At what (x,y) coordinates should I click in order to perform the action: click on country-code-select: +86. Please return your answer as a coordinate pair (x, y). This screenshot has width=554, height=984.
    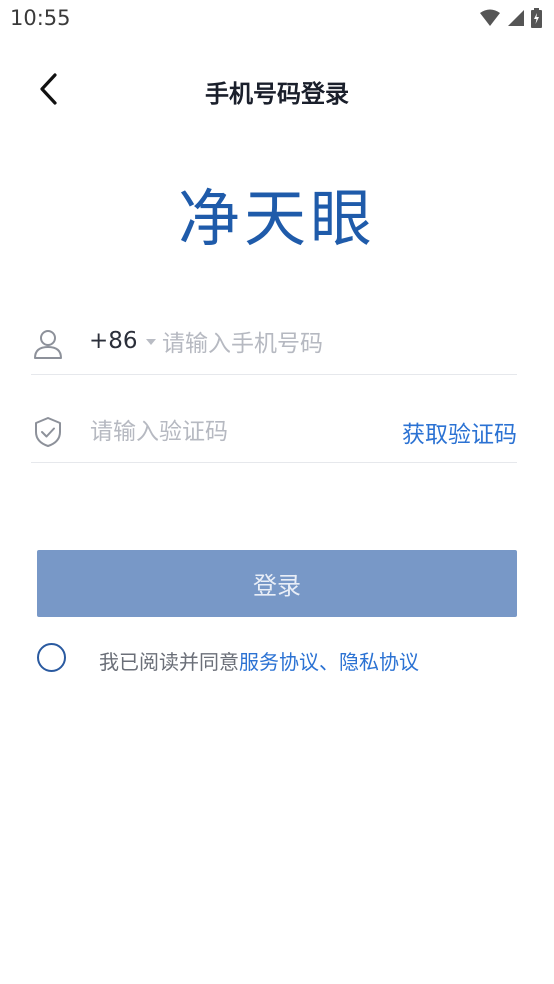
    Looking at the image, I should click on (122, 341).